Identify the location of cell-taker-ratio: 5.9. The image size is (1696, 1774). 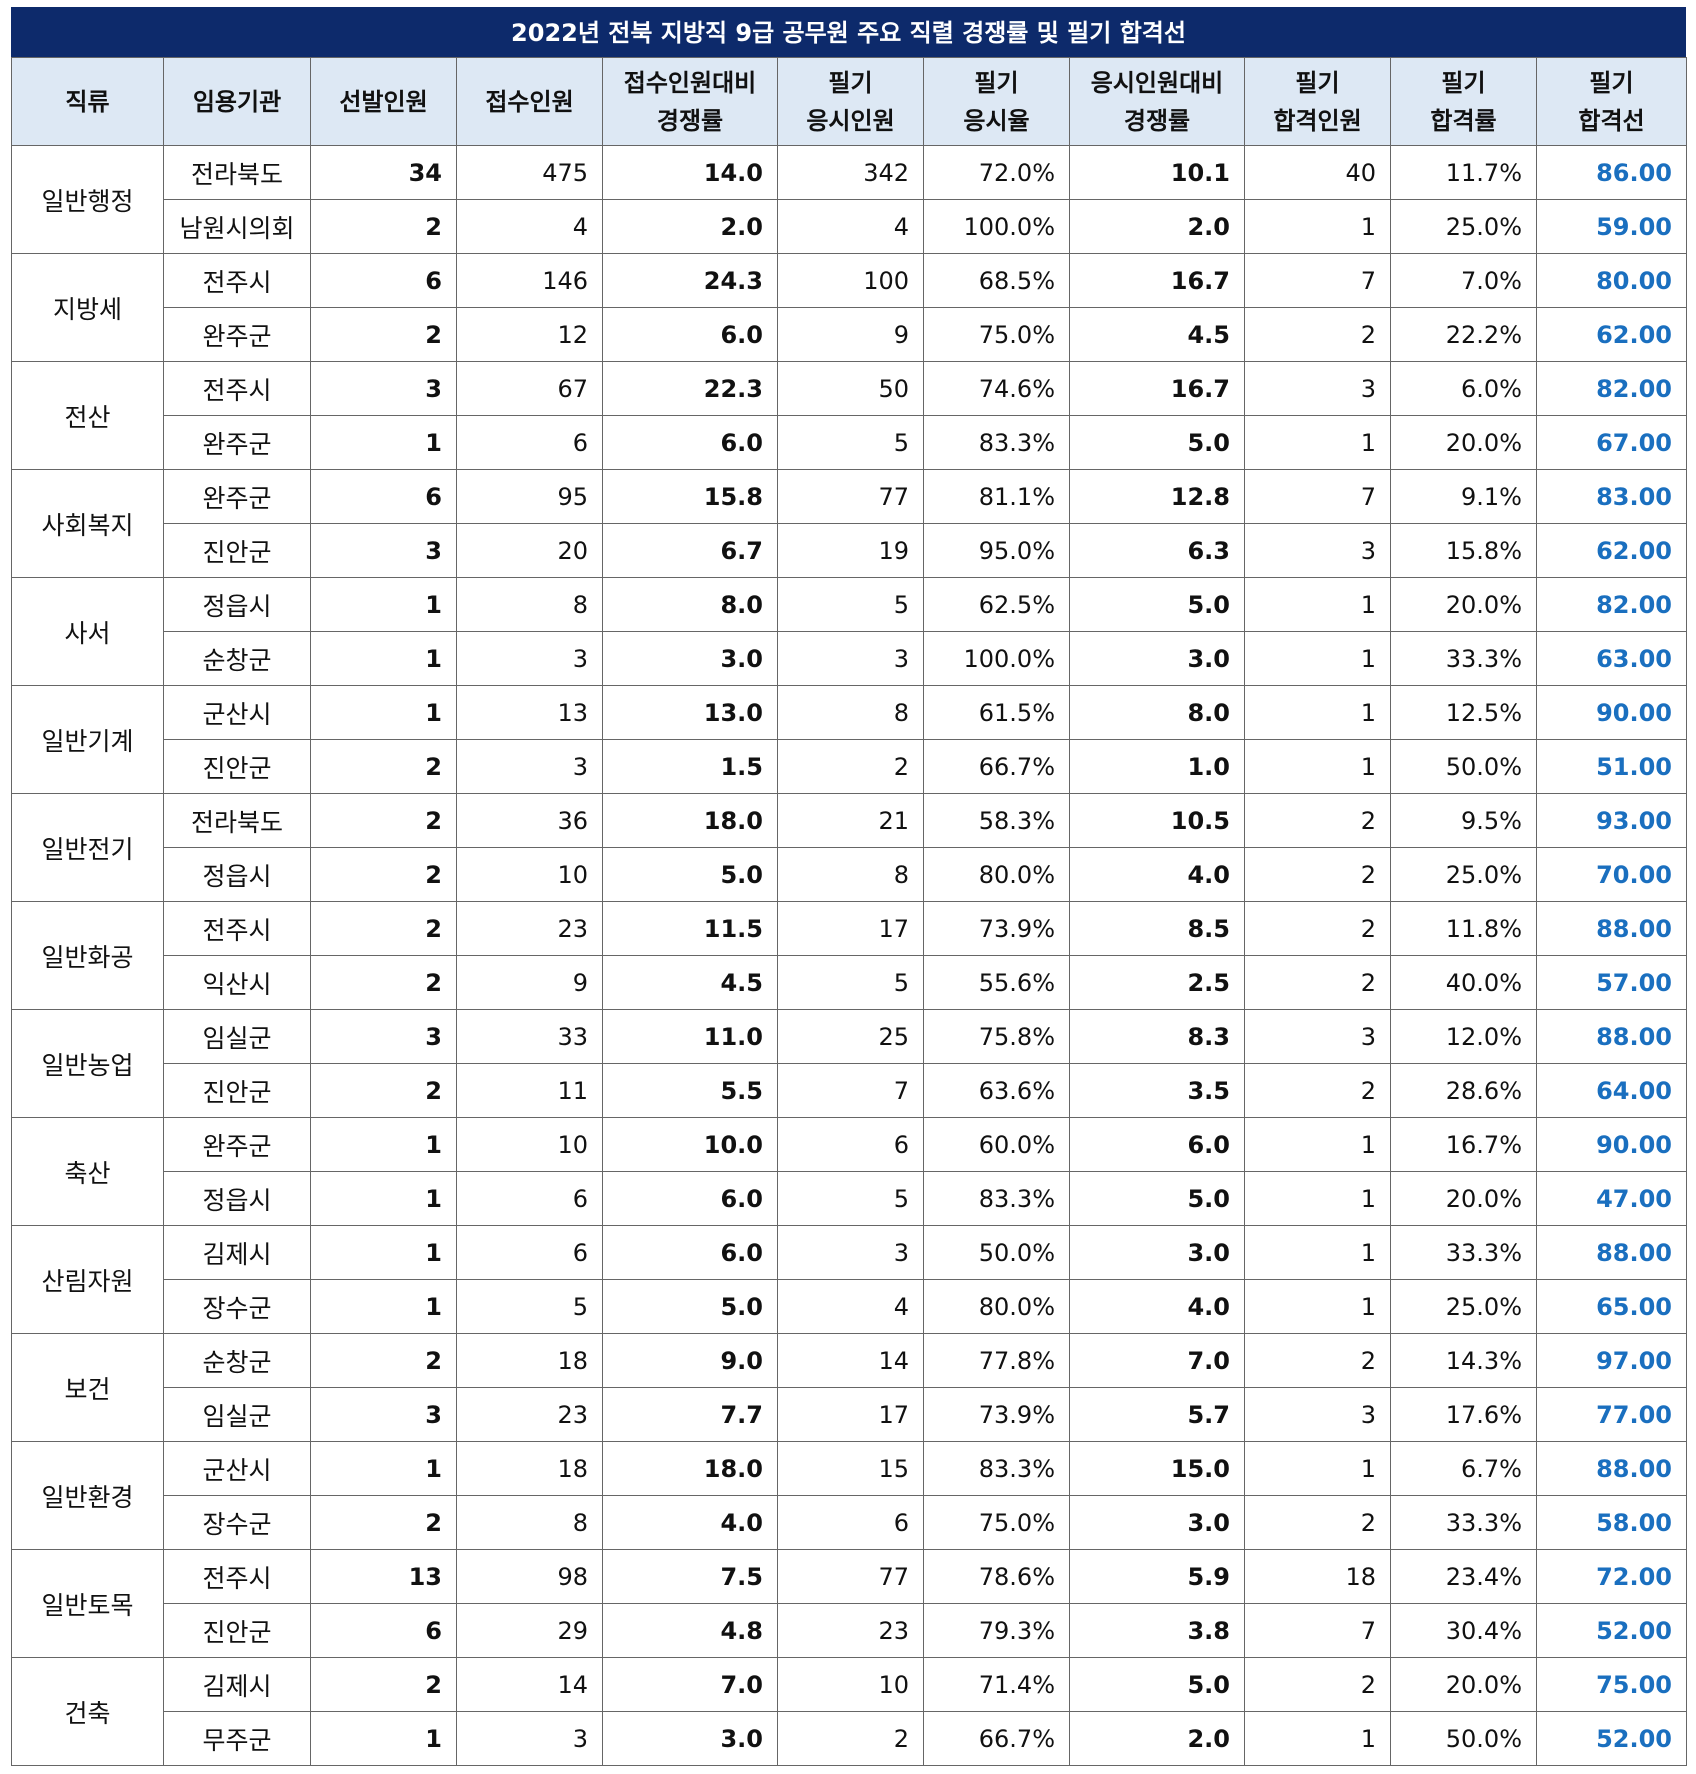
(1157, 1576).